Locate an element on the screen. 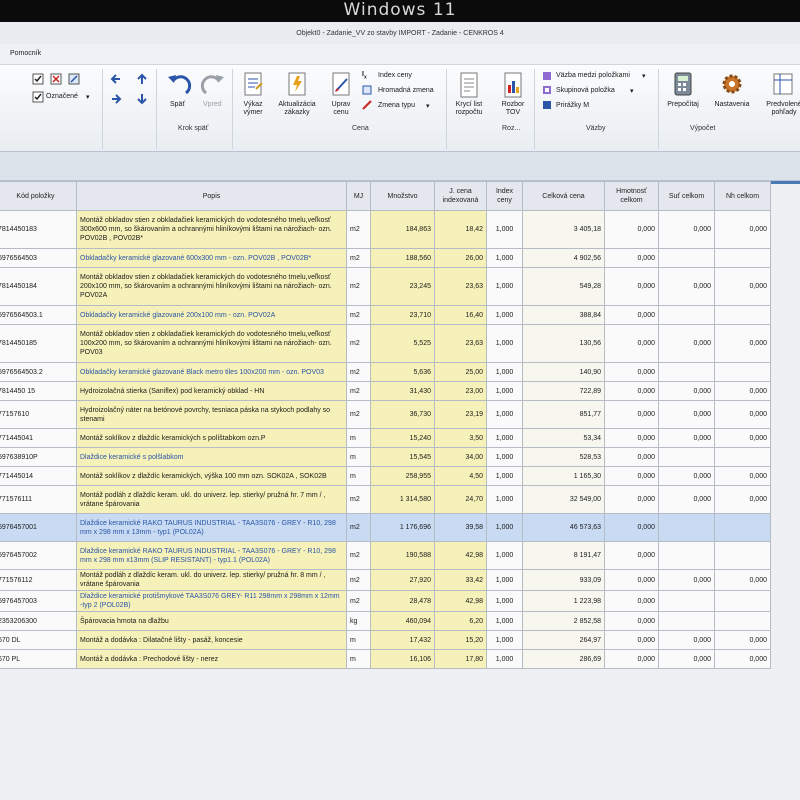  cell-popis: Dlaždice keramické s polšlabkom is located at coordinates (211, 457).